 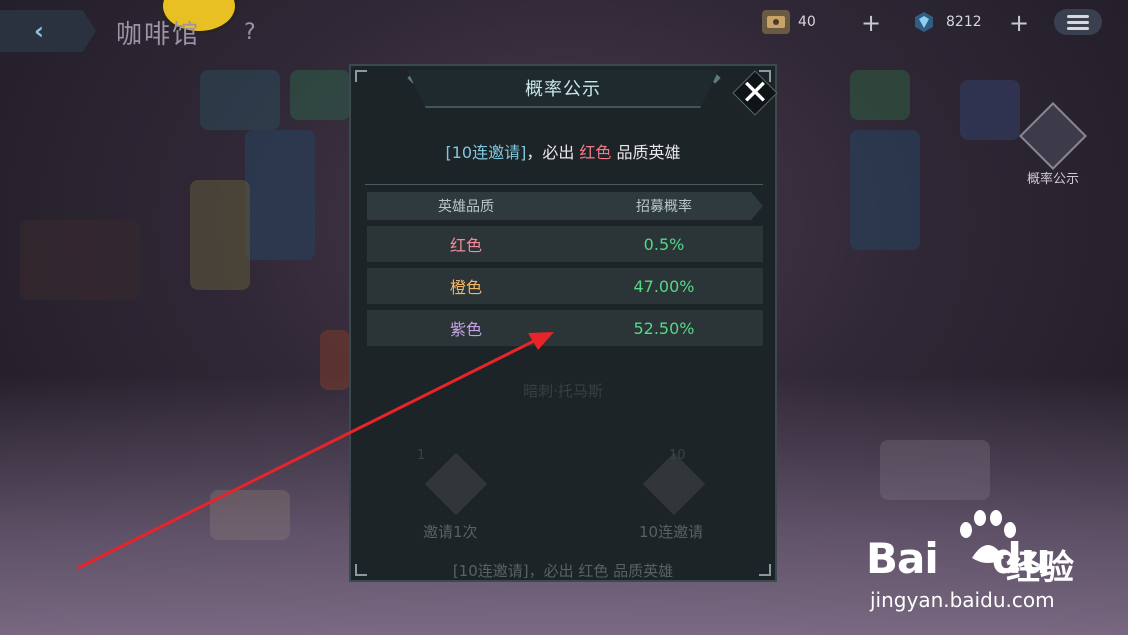 What do you see at coordinates (962, 600) in the screenshot?
I see `watermark-url: jingyan.baidu.com` at bounding box center [962, 600].